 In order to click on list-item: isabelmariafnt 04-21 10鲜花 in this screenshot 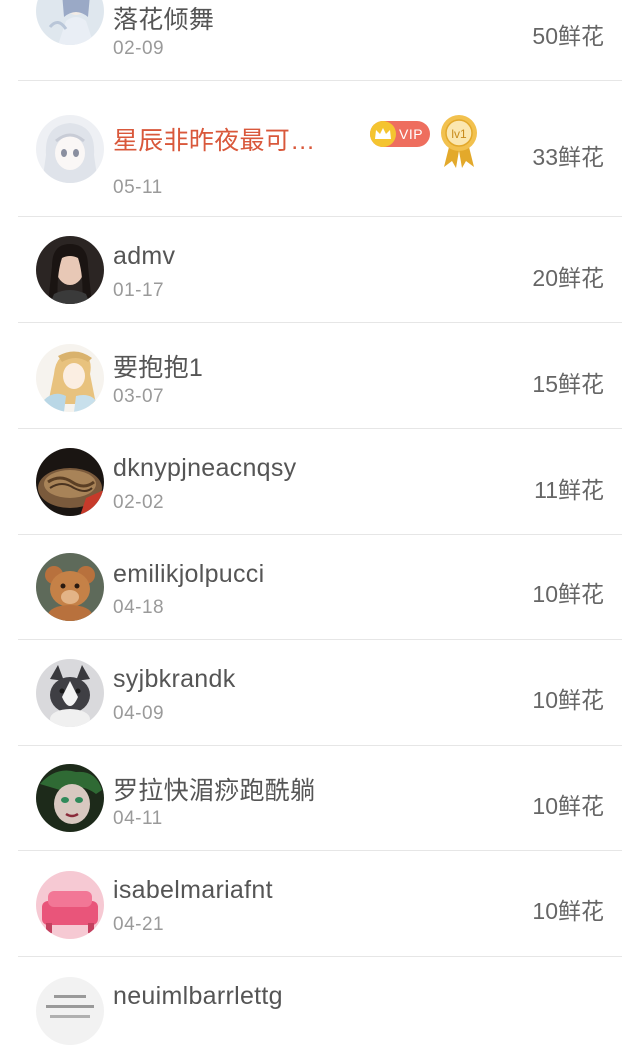, I will do `click(320, 904)`.